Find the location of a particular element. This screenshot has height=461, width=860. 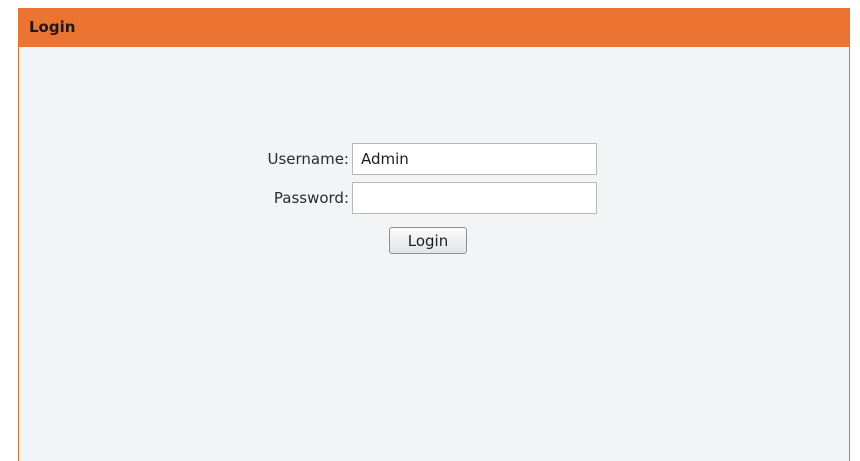

password-label: Password: is located at coordinates (311, 198).